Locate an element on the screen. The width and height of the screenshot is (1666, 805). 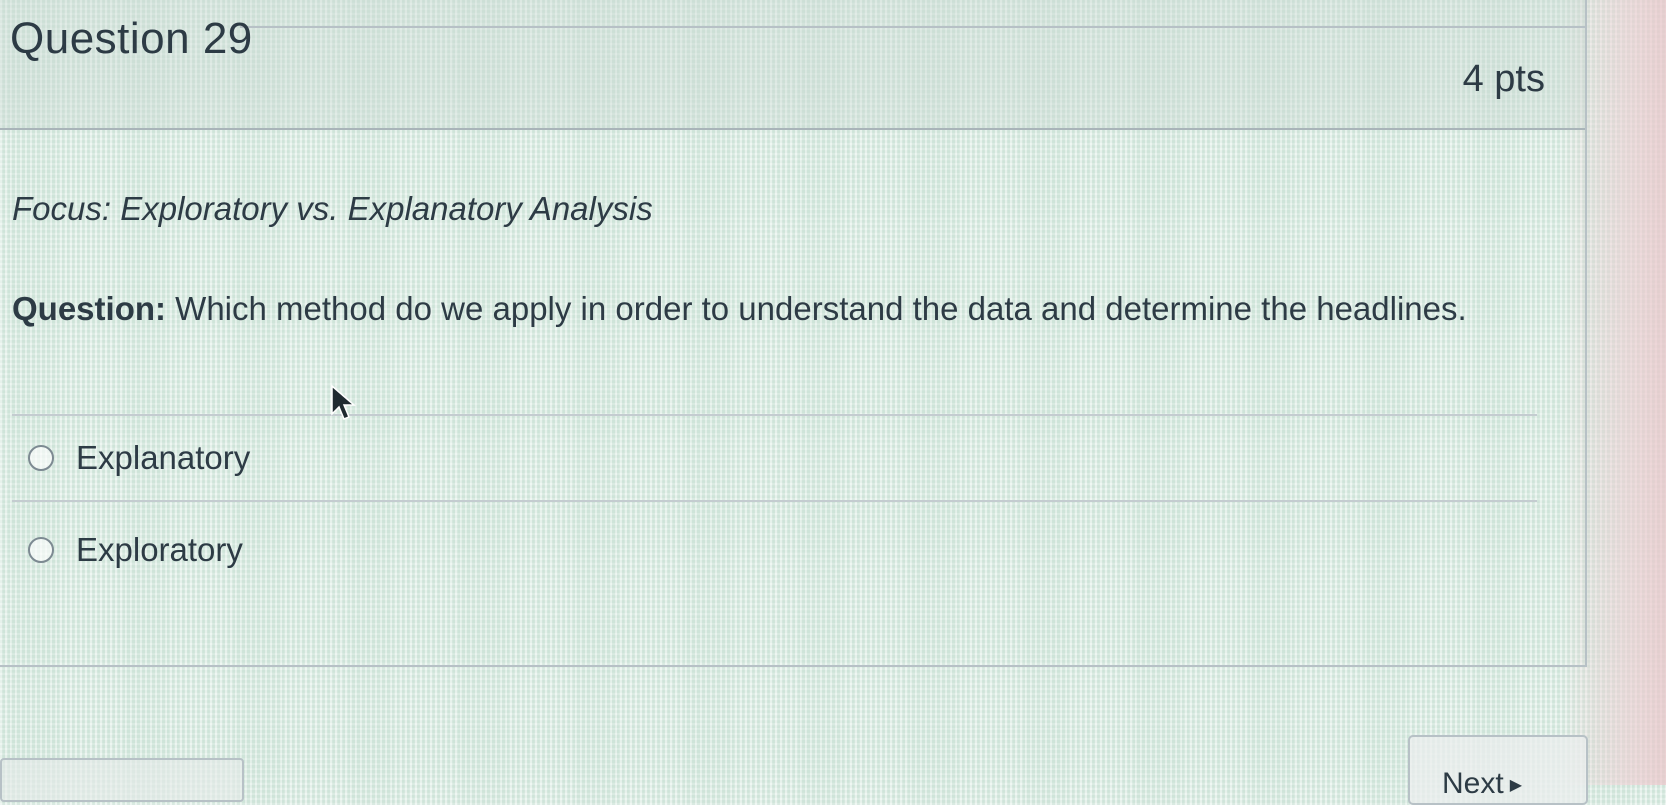
answer-label: Explanatory is located at coordinates (163, 457).